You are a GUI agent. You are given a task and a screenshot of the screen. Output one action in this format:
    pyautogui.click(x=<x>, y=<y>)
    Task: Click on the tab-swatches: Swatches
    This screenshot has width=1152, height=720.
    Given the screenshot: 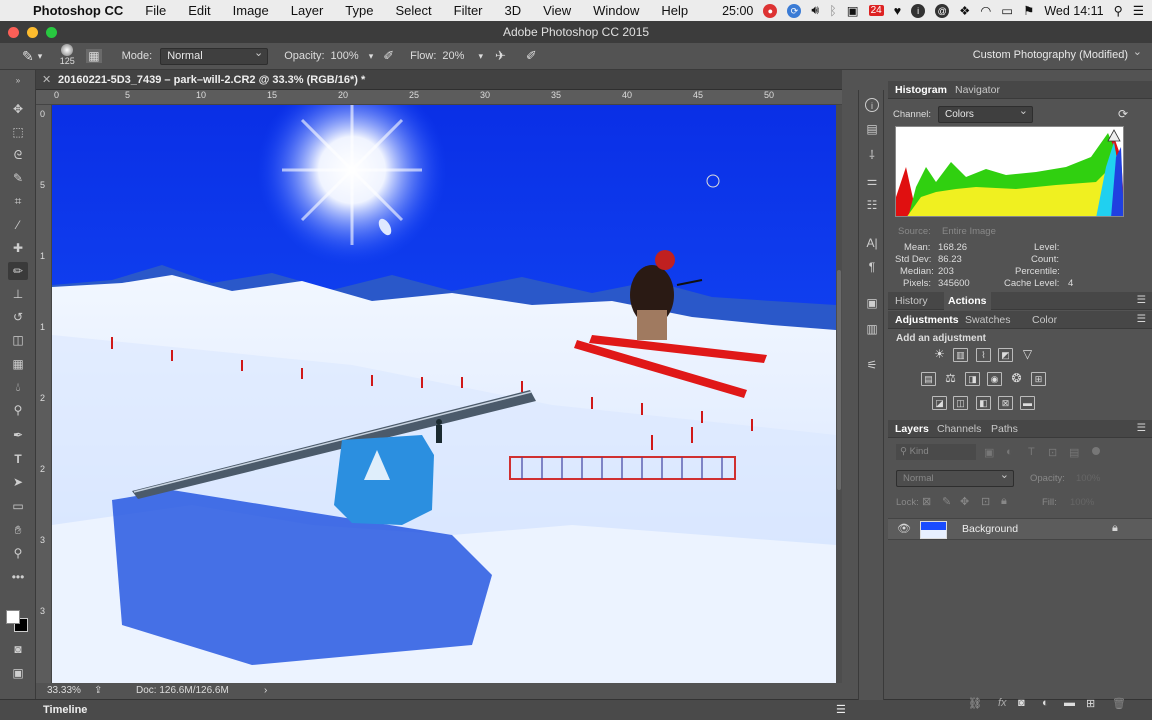 What is the action you would take?
    pyautogui.click(x=988, y=320)
    